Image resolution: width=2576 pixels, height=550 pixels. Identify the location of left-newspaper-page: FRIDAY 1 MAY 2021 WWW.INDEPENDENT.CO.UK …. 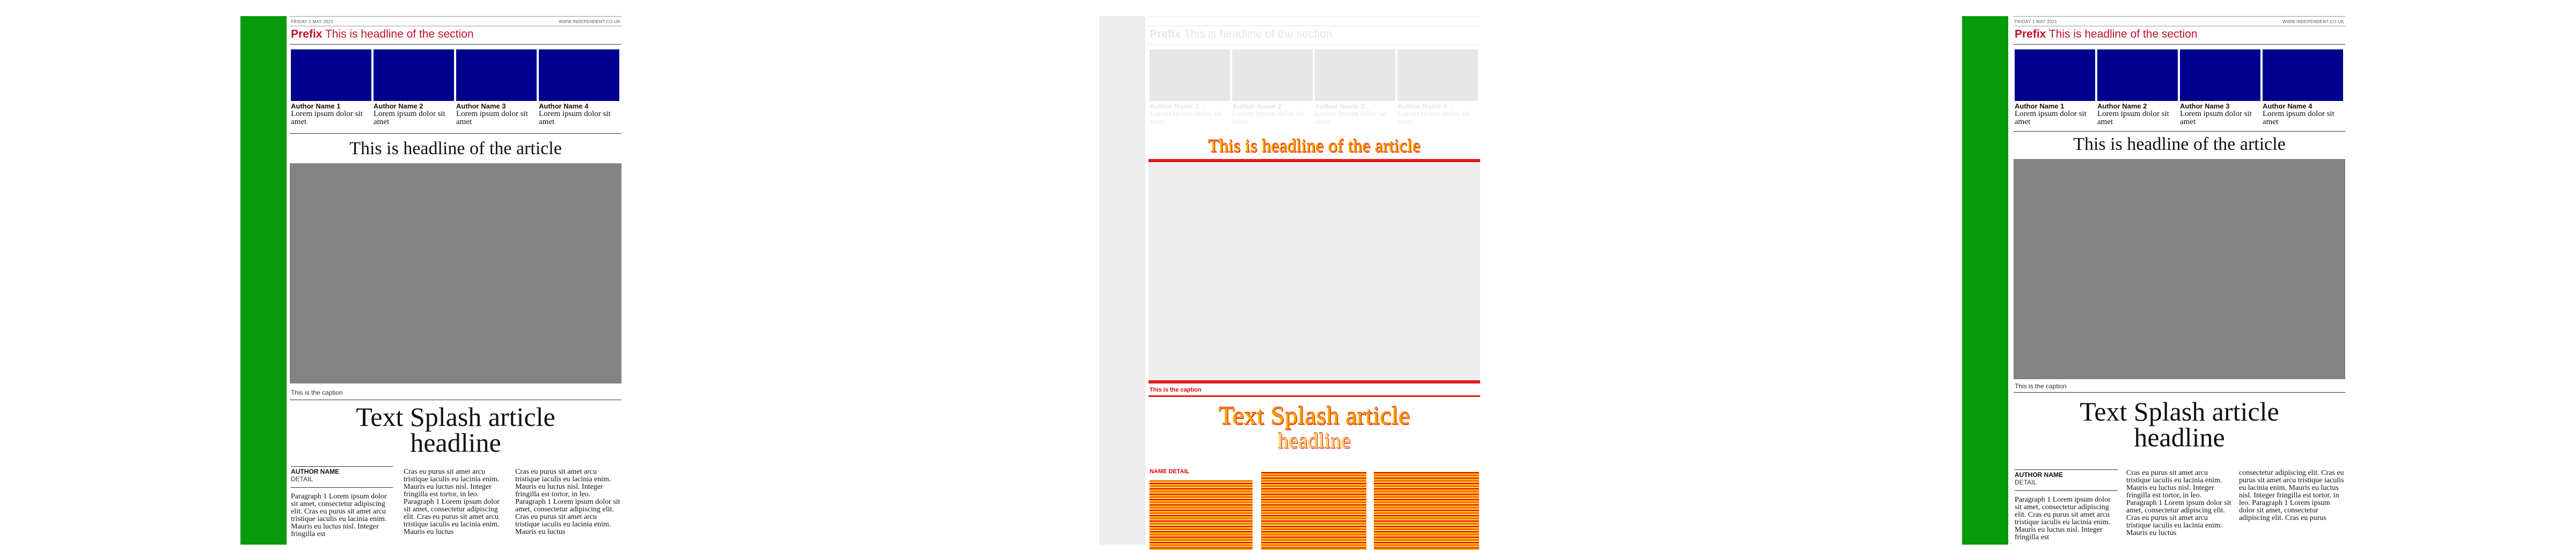
(455, 283).